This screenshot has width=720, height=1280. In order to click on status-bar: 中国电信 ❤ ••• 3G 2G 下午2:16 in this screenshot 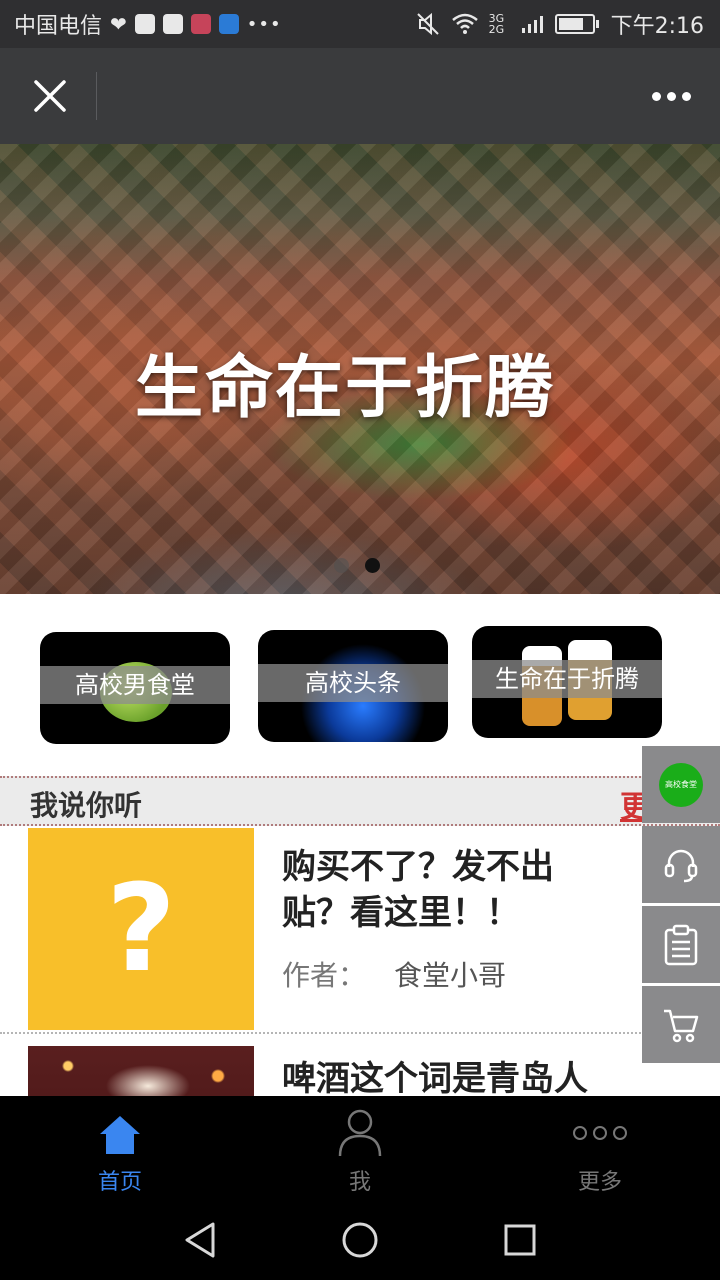, I will do `click(360, 24)`.